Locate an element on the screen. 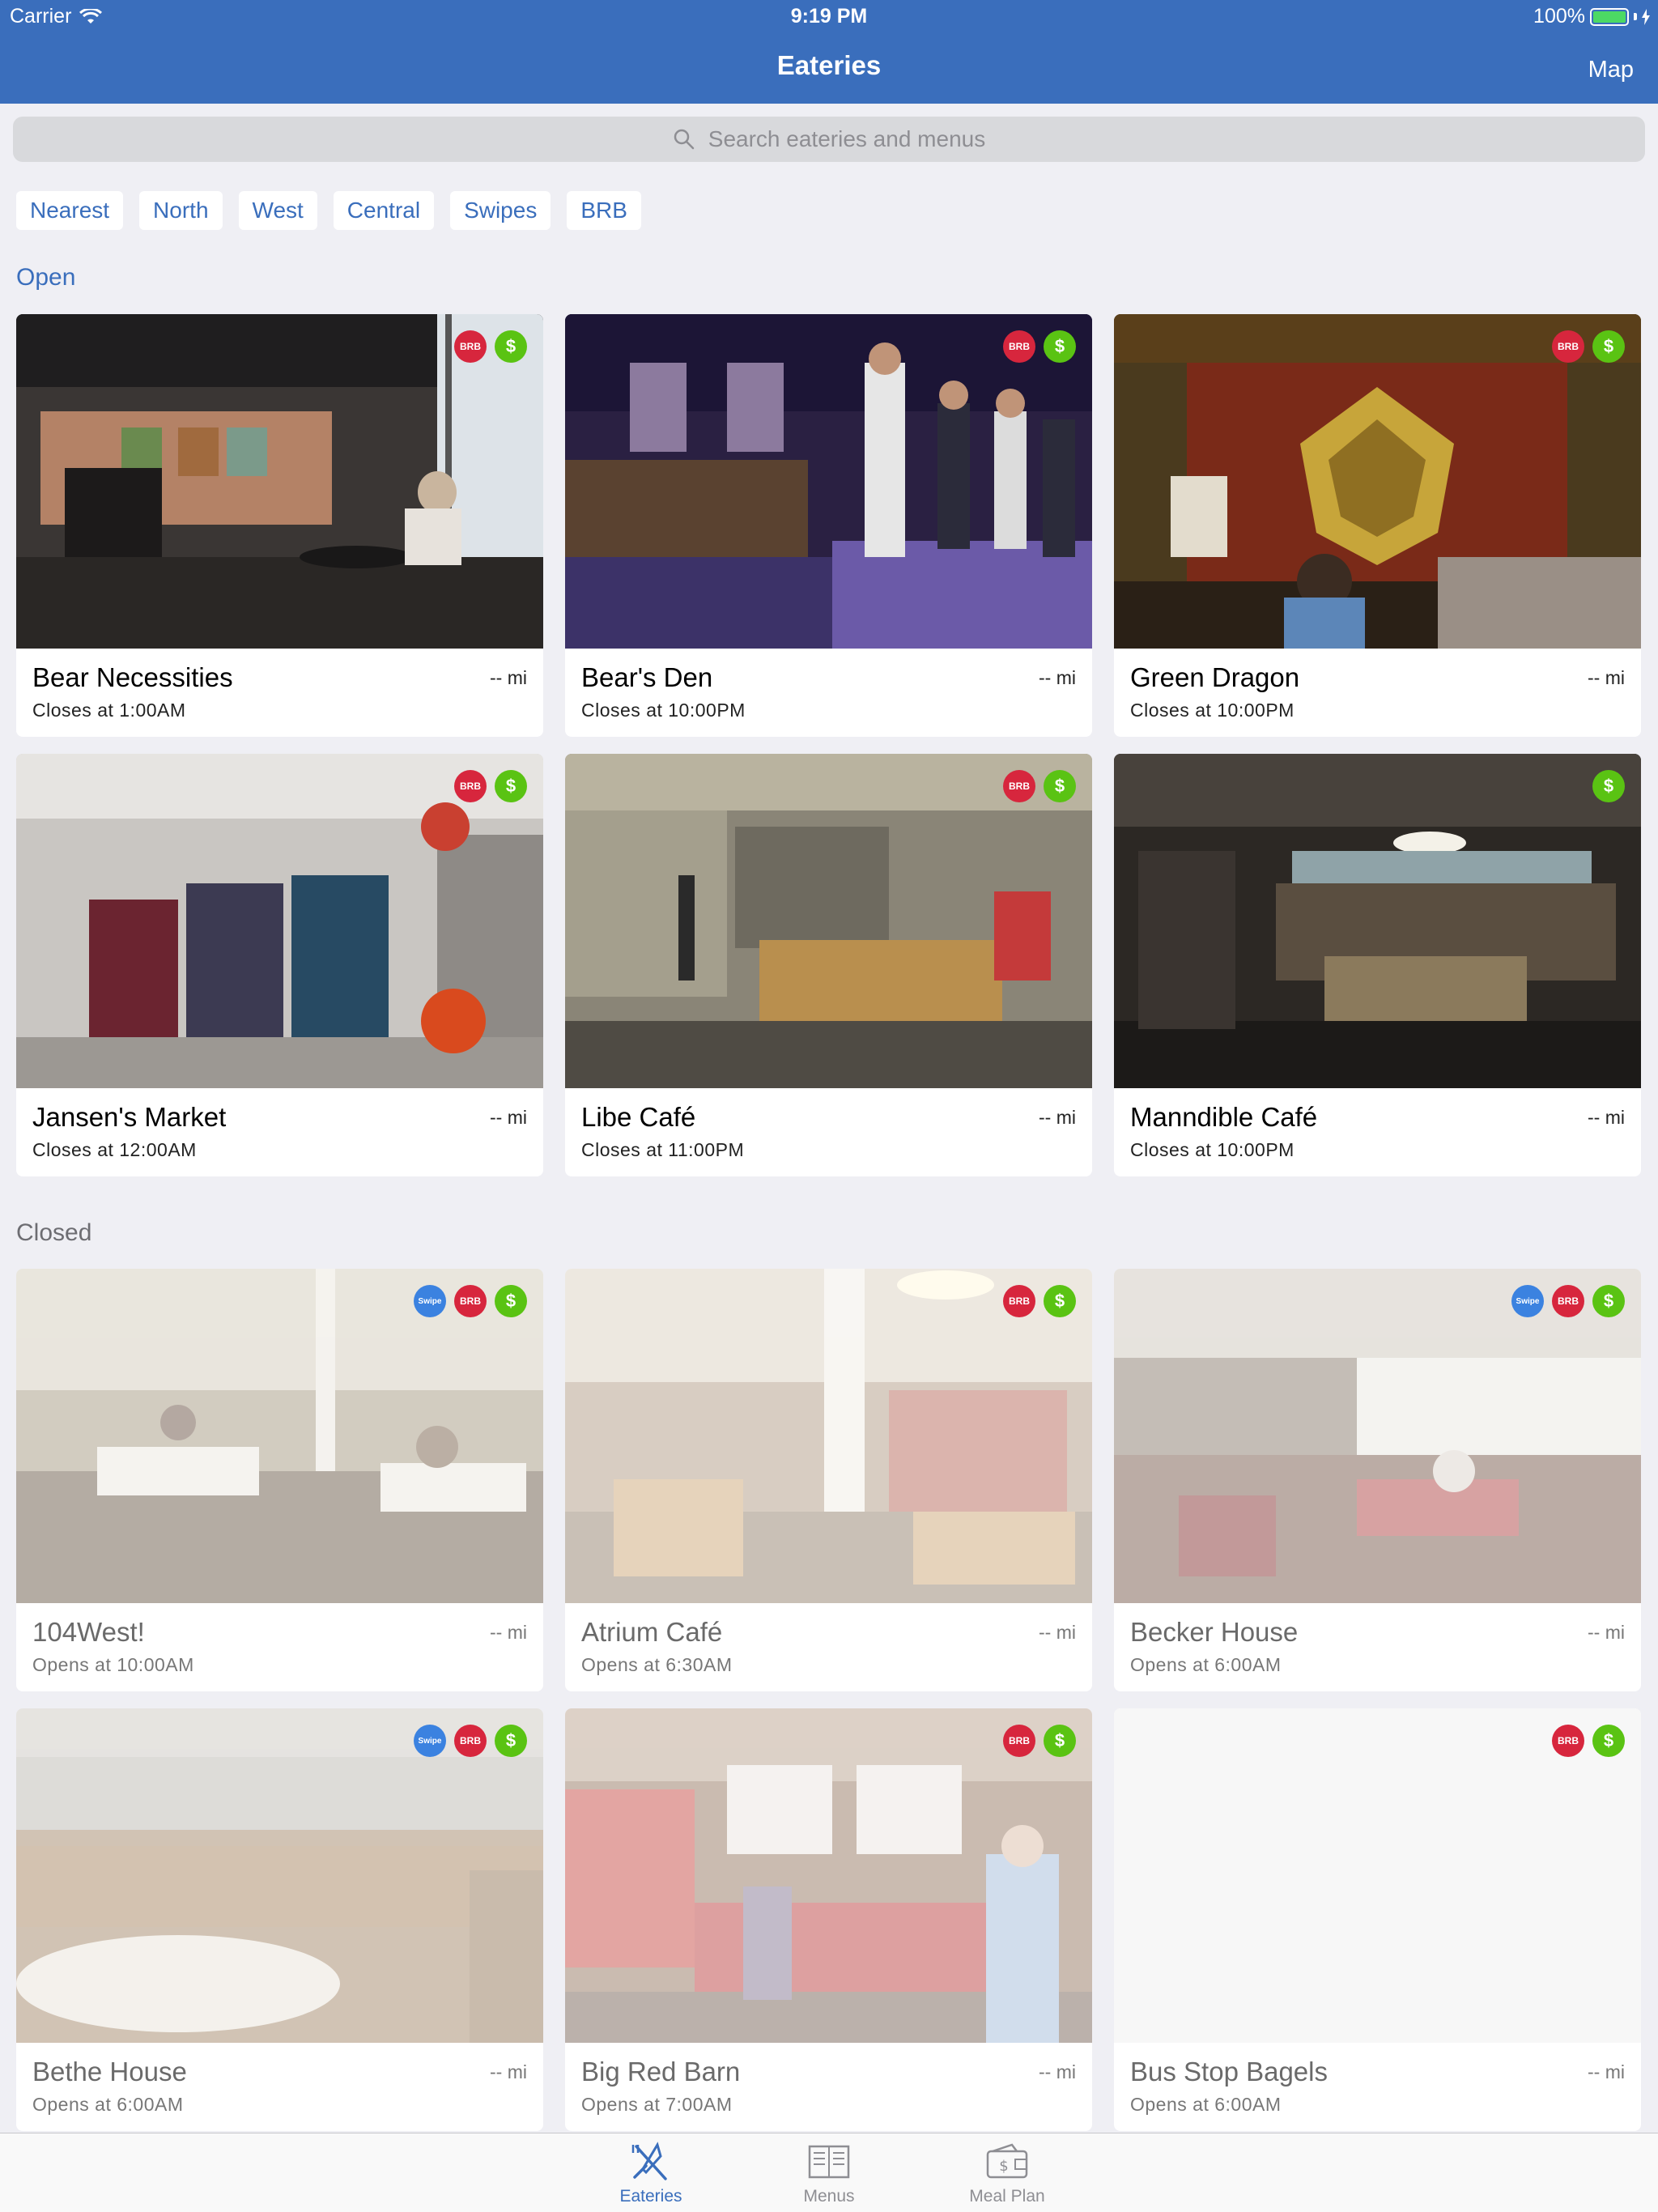  eatery-card: BRB $ Libe Café -- mi Closes at 11:00PM is located at coordinates (828, 965).